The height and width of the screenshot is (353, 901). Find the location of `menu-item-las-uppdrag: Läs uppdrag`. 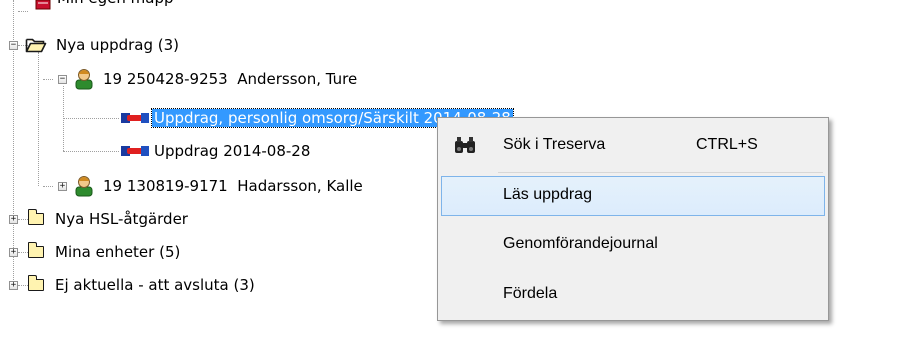

menu-item-las-uppdrag: Läs uppdrag is located at coordinates (633, 196).